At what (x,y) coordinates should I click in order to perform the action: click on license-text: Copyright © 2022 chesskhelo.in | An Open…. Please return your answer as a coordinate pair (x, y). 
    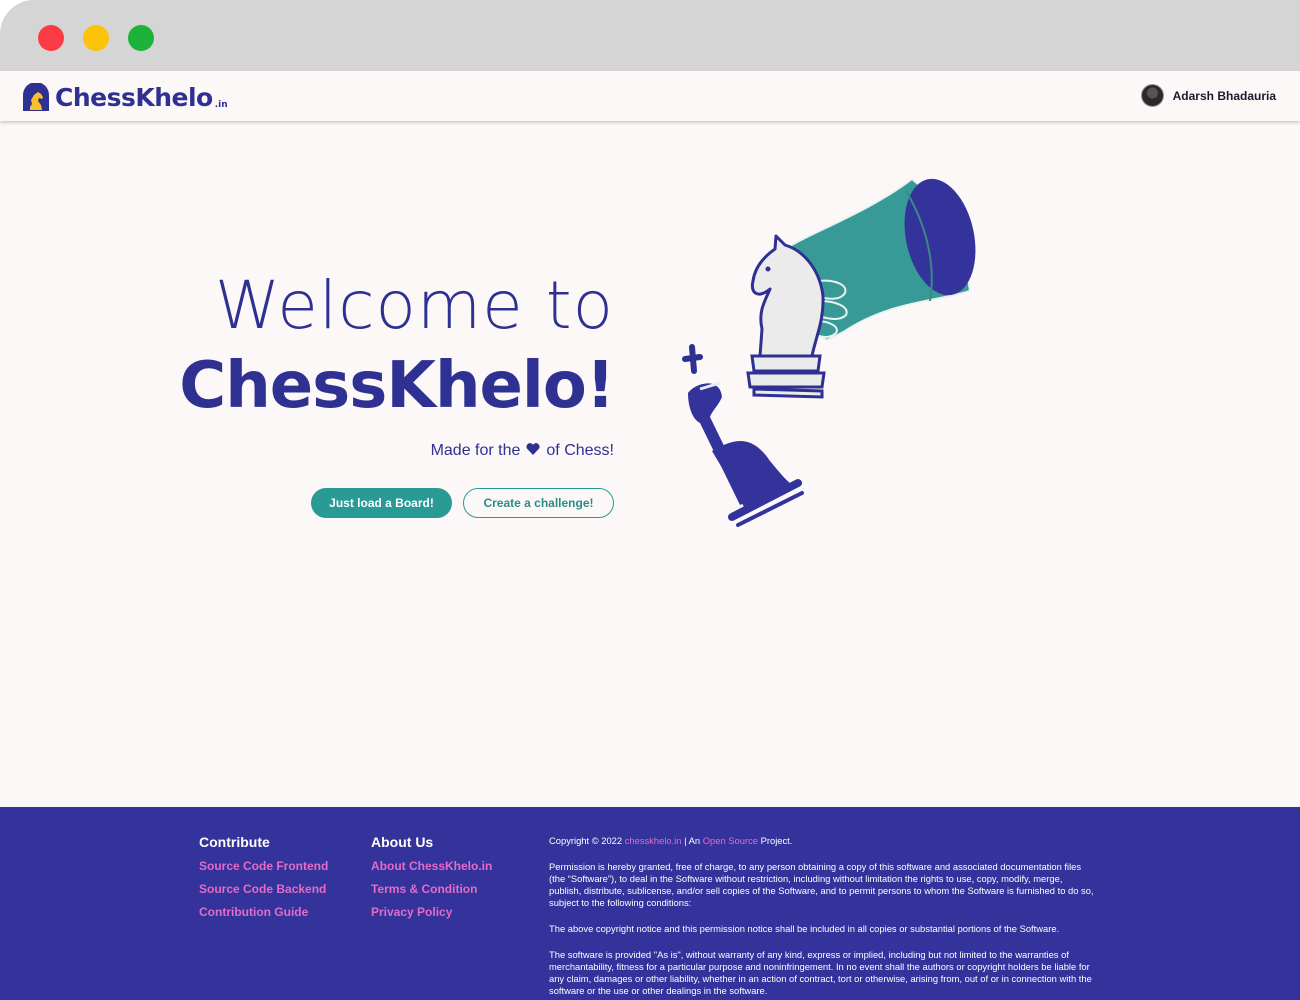
    Looking at the image, I should click on (821, 917).